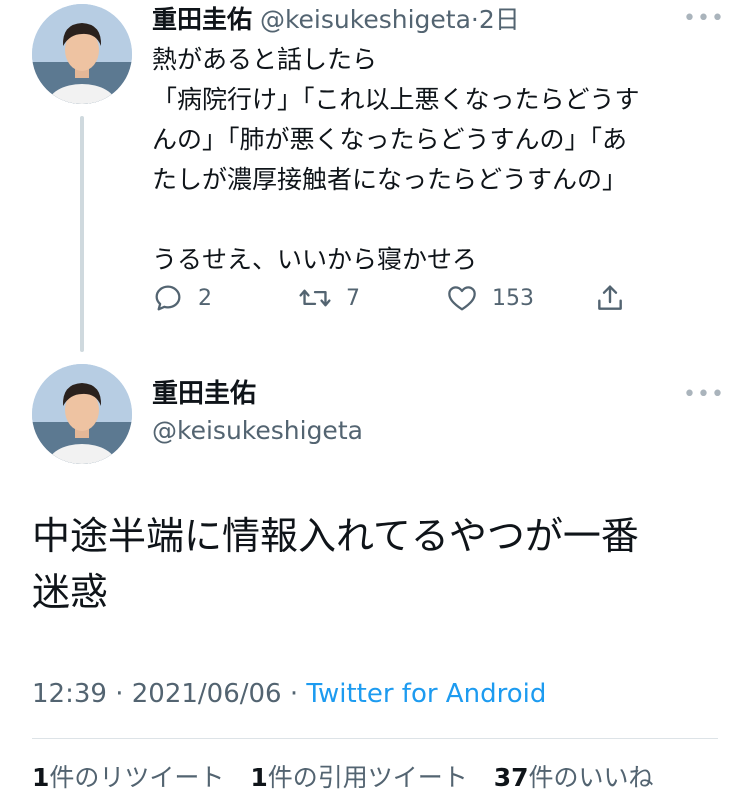 The width and height of the screenshot is (750, 811). Describe the element at coordinates (426, 694) in the screenshot. I see `tweet-source-link: Twitter for Android` at that location.